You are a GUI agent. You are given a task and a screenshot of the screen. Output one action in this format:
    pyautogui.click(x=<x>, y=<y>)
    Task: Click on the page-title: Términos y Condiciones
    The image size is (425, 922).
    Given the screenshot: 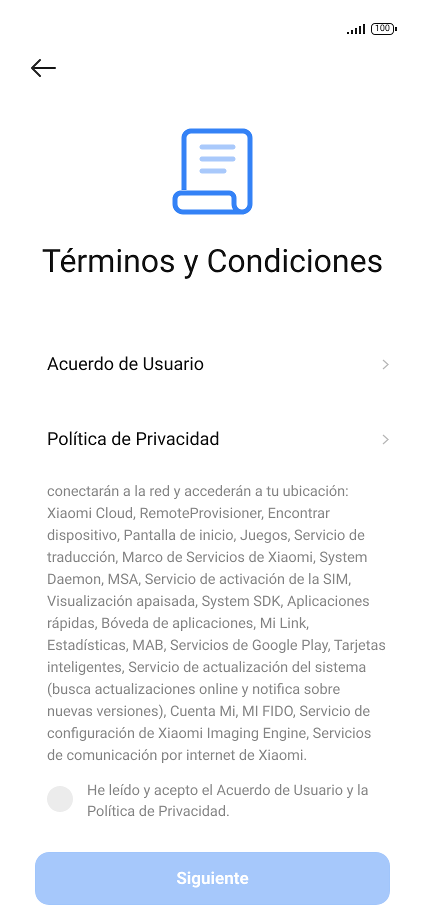 What is the action you would take?
    pyautogui.click(x=212, y=261)
    